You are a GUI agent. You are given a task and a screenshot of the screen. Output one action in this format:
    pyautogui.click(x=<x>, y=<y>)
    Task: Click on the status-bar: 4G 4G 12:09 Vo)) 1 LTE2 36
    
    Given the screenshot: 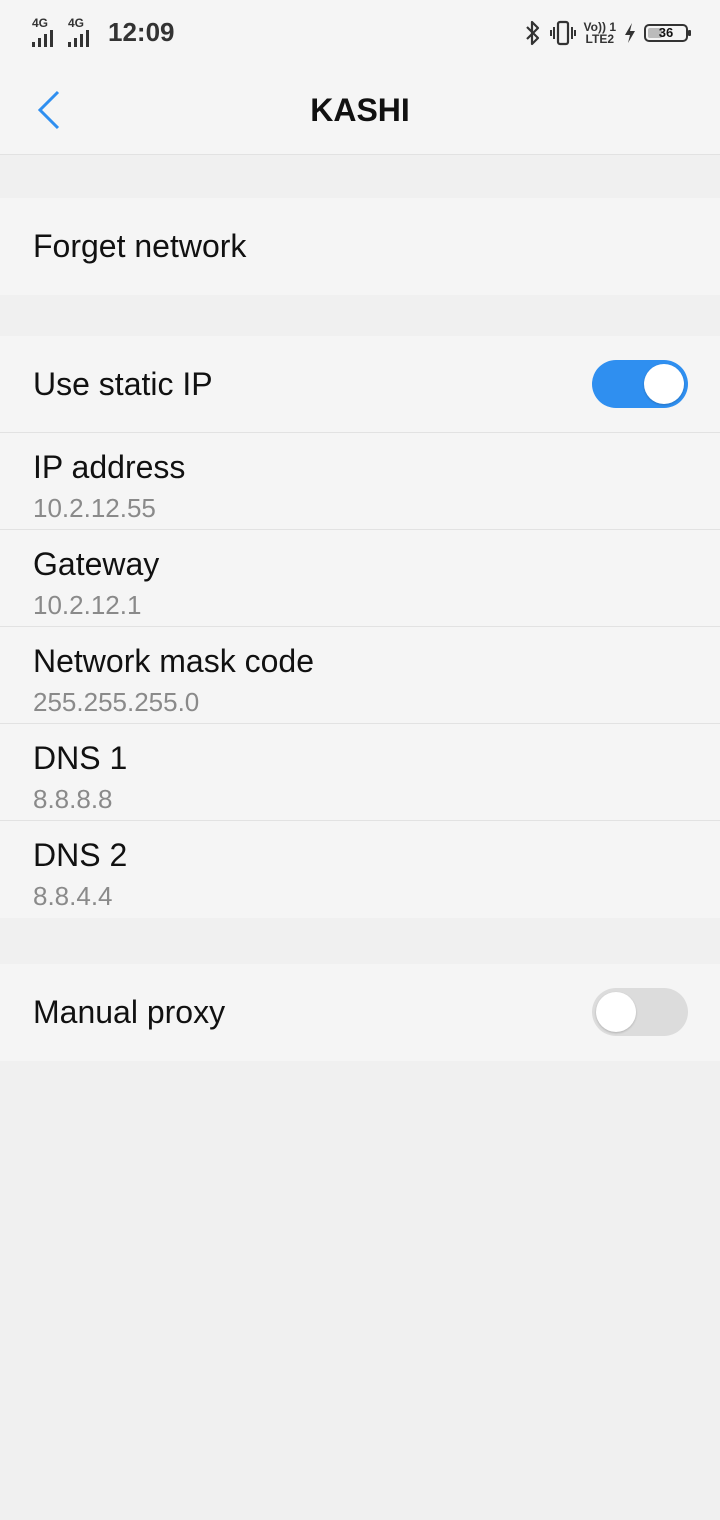 What is the action you would take?
    pyautogui.click(x=360, y=32)
    